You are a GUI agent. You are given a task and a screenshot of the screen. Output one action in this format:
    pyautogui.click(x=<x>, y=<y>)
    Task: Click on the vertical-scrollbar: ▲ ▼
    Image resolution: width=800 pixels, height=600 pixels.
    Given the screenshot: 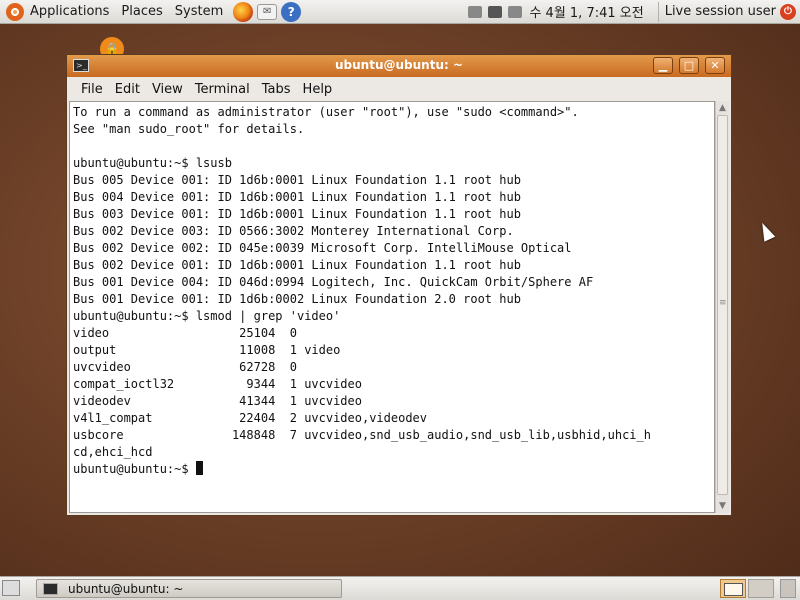 What is the action you would take?
    pyautogui.click(x=722, y=307)
    